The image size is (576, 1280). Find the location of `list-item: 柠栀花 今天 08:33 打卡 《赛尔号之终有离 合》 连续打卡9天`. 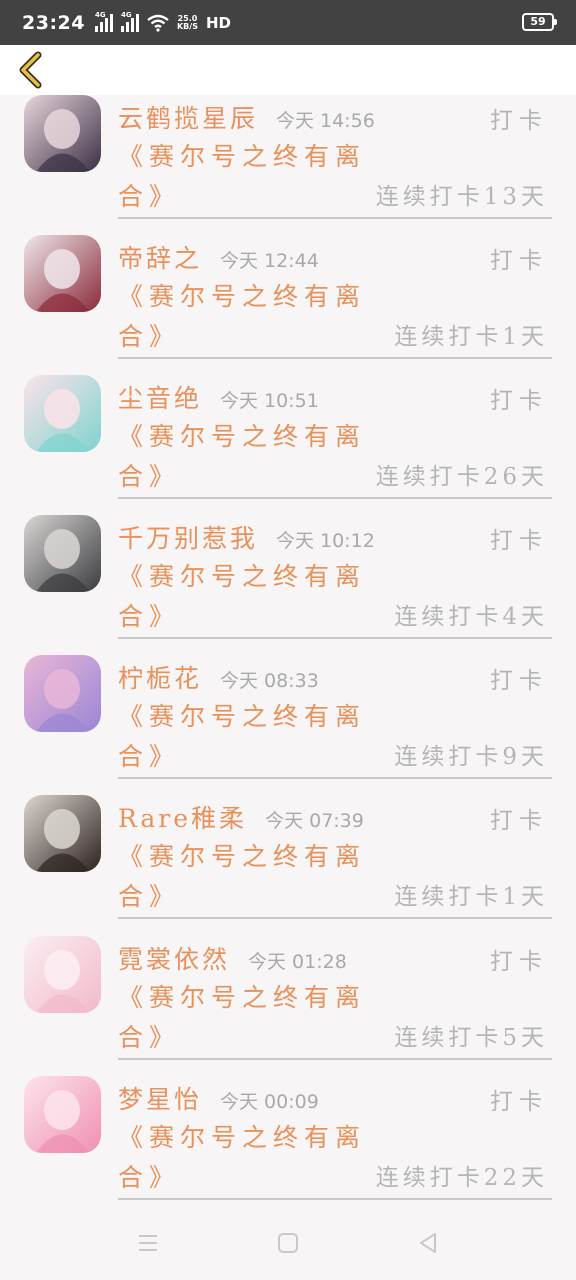

list-item: 柠栀花 今天 08:33 打卡 《赛尔号之终有离 合》 连续打卡9天 is located at coordinates (288, 725).